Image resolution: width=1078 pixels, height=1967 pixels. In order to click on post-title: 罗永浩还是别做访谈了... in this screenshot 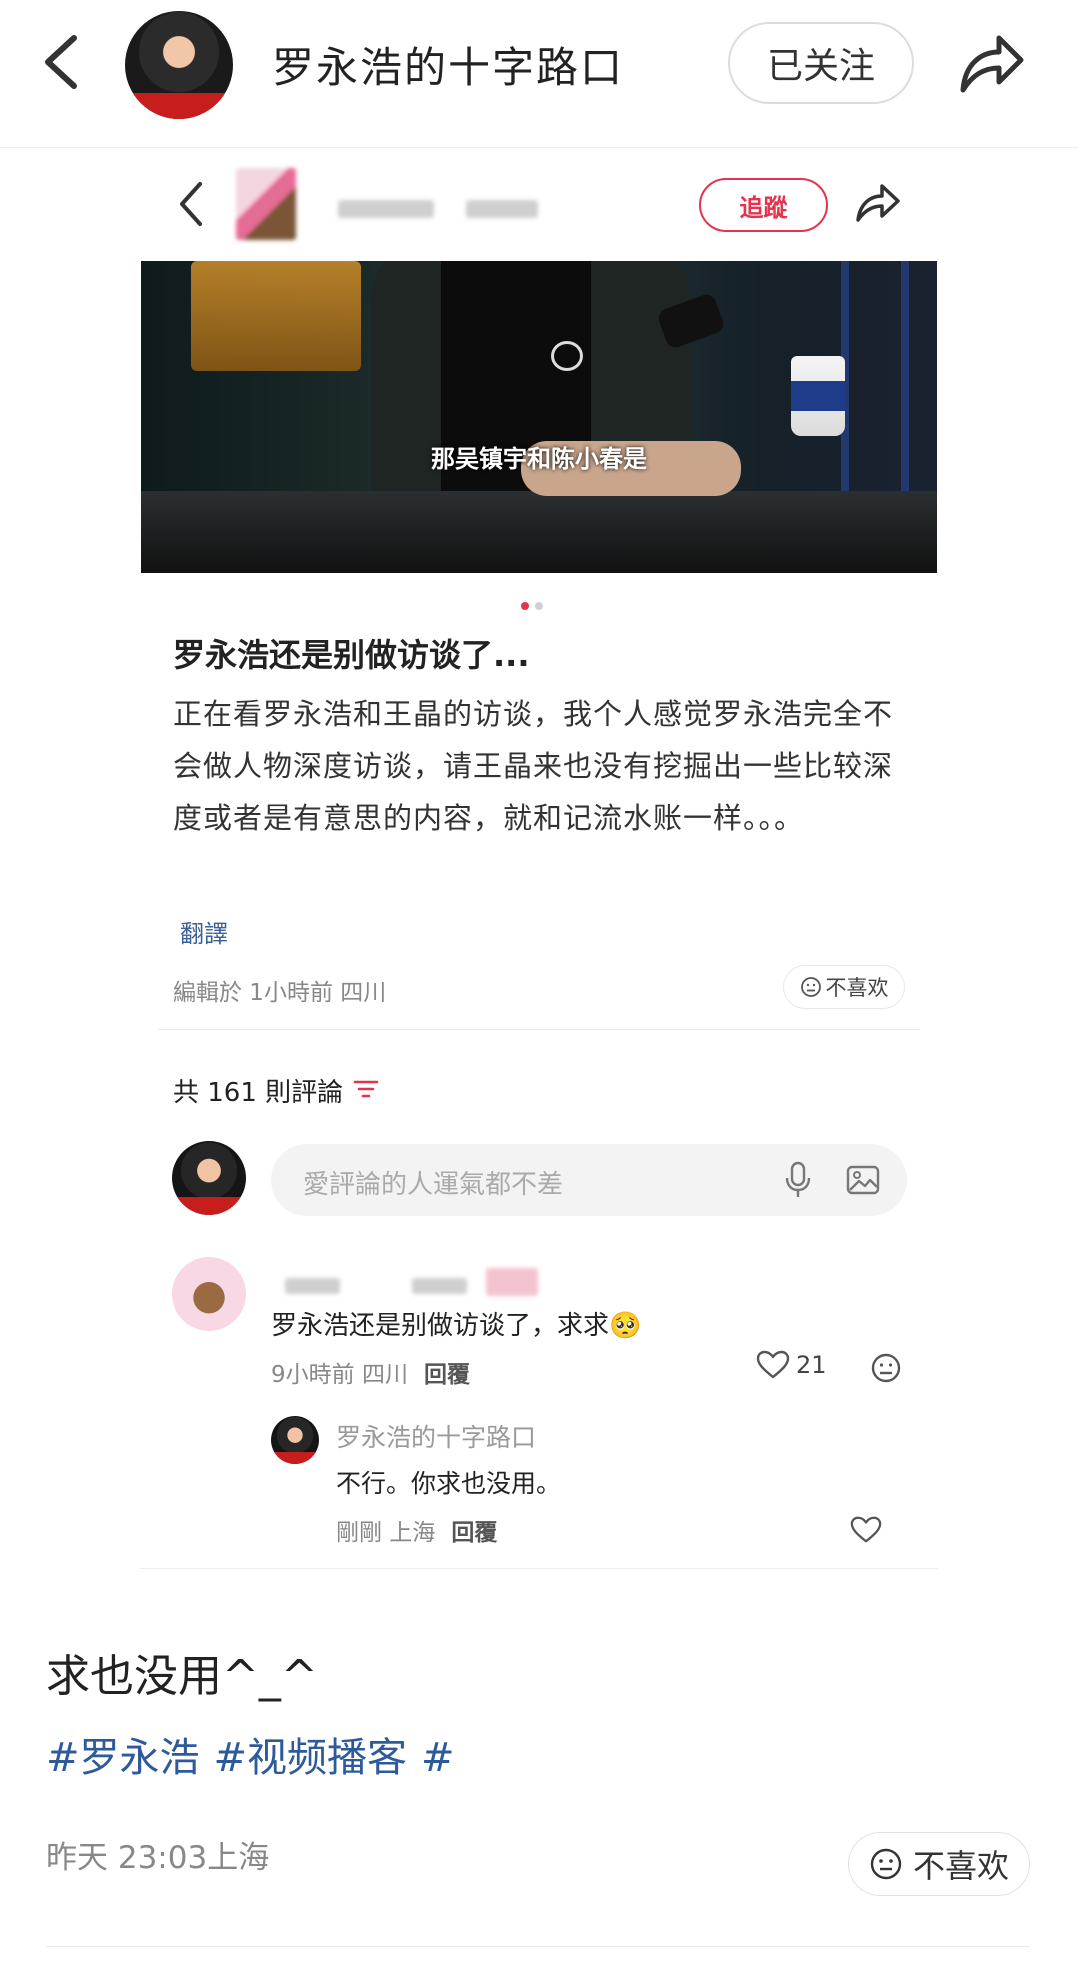, I will do `click(351, 655)`.